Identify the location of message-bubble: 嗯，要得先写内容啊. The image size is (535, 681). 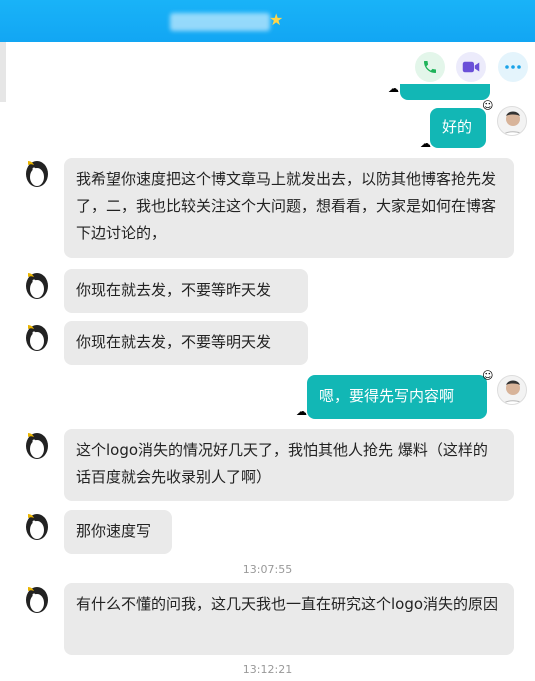
(397, 397).